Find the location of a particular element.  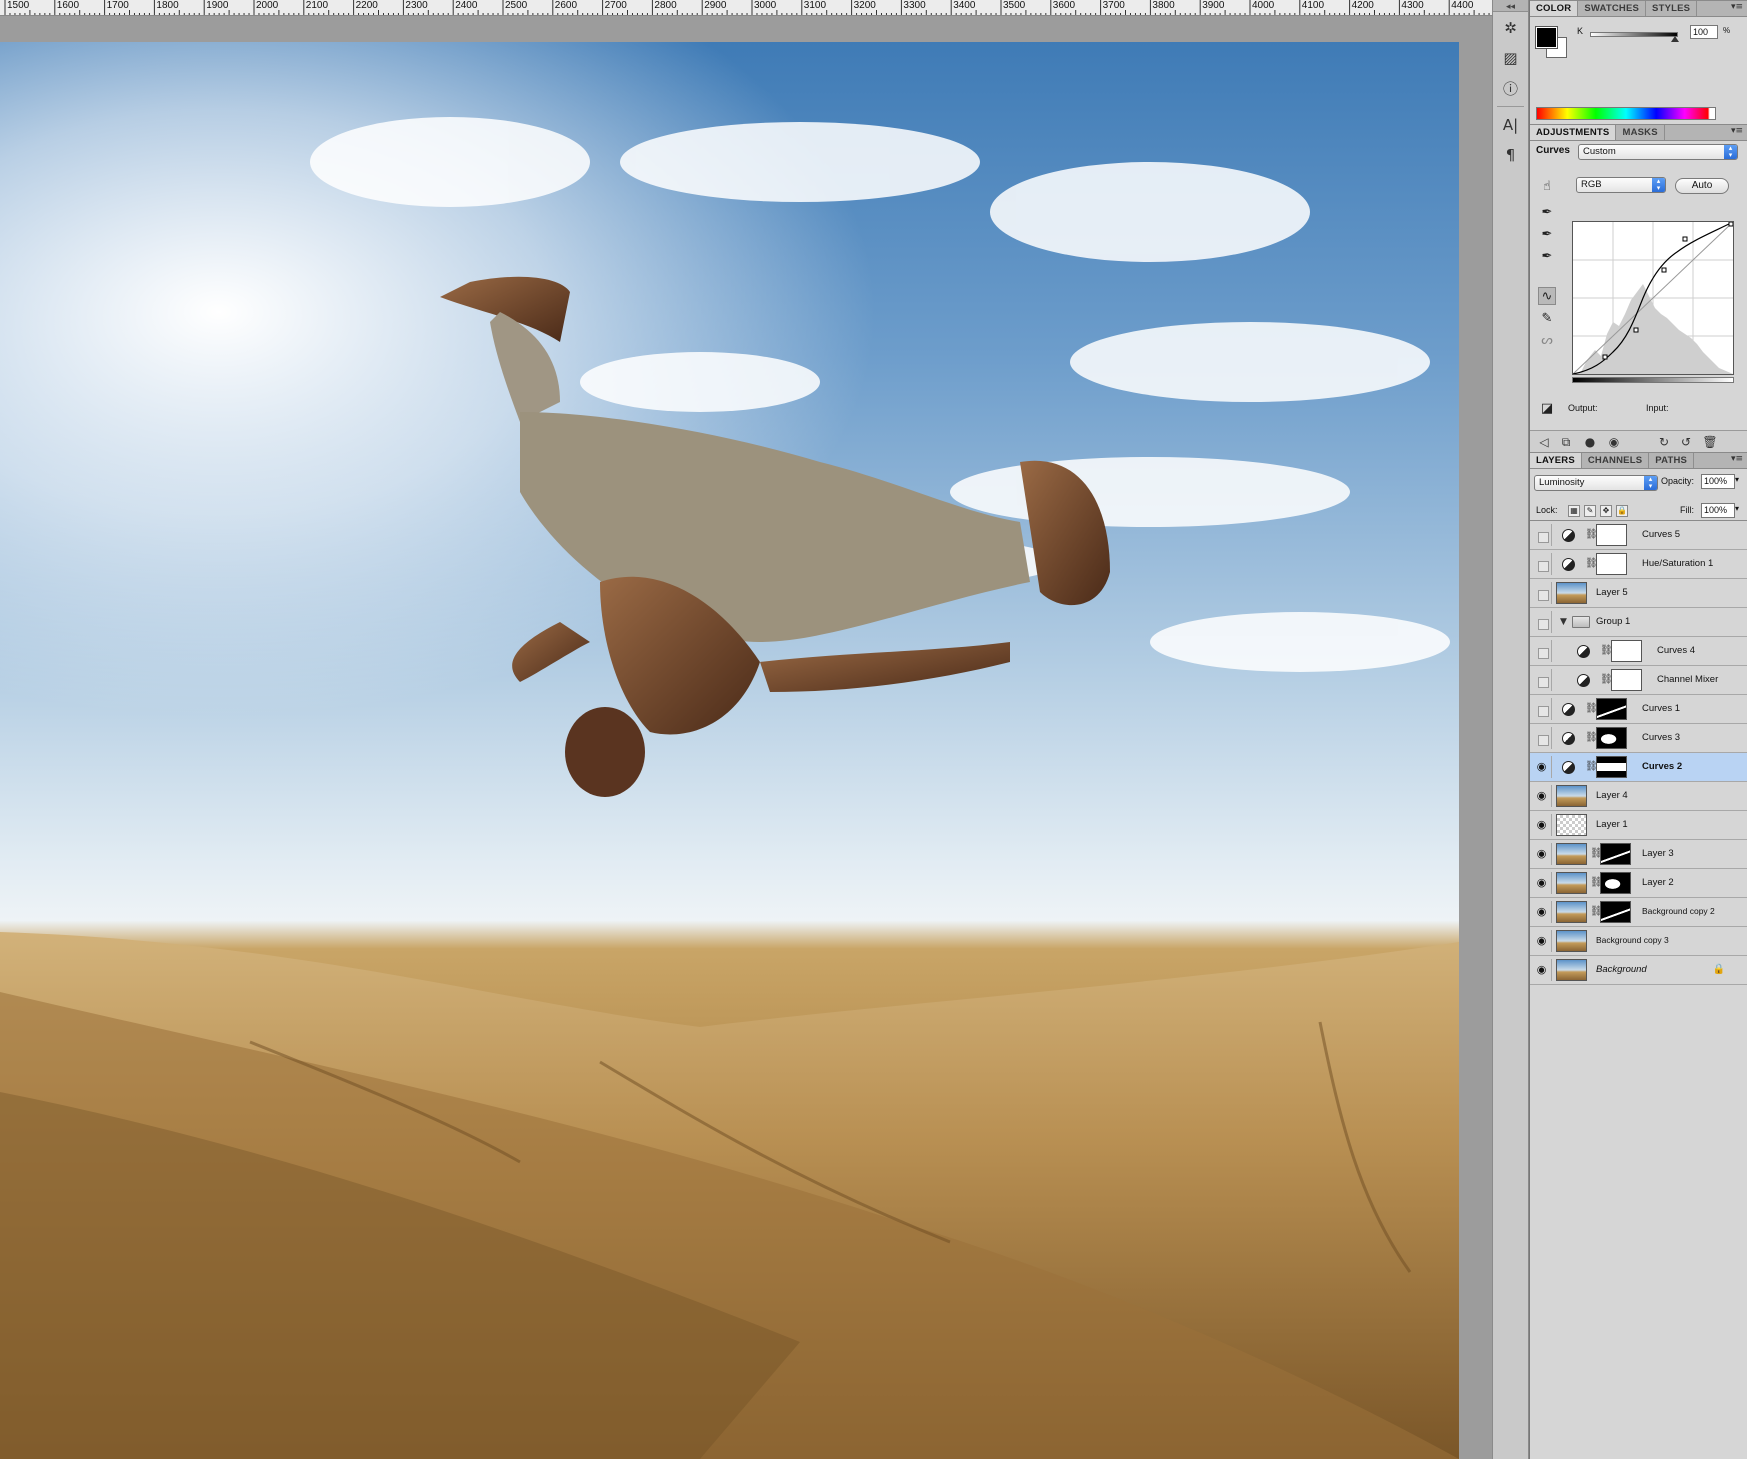

histogram-icon: ▨ is located at coordinates (1511, 58).